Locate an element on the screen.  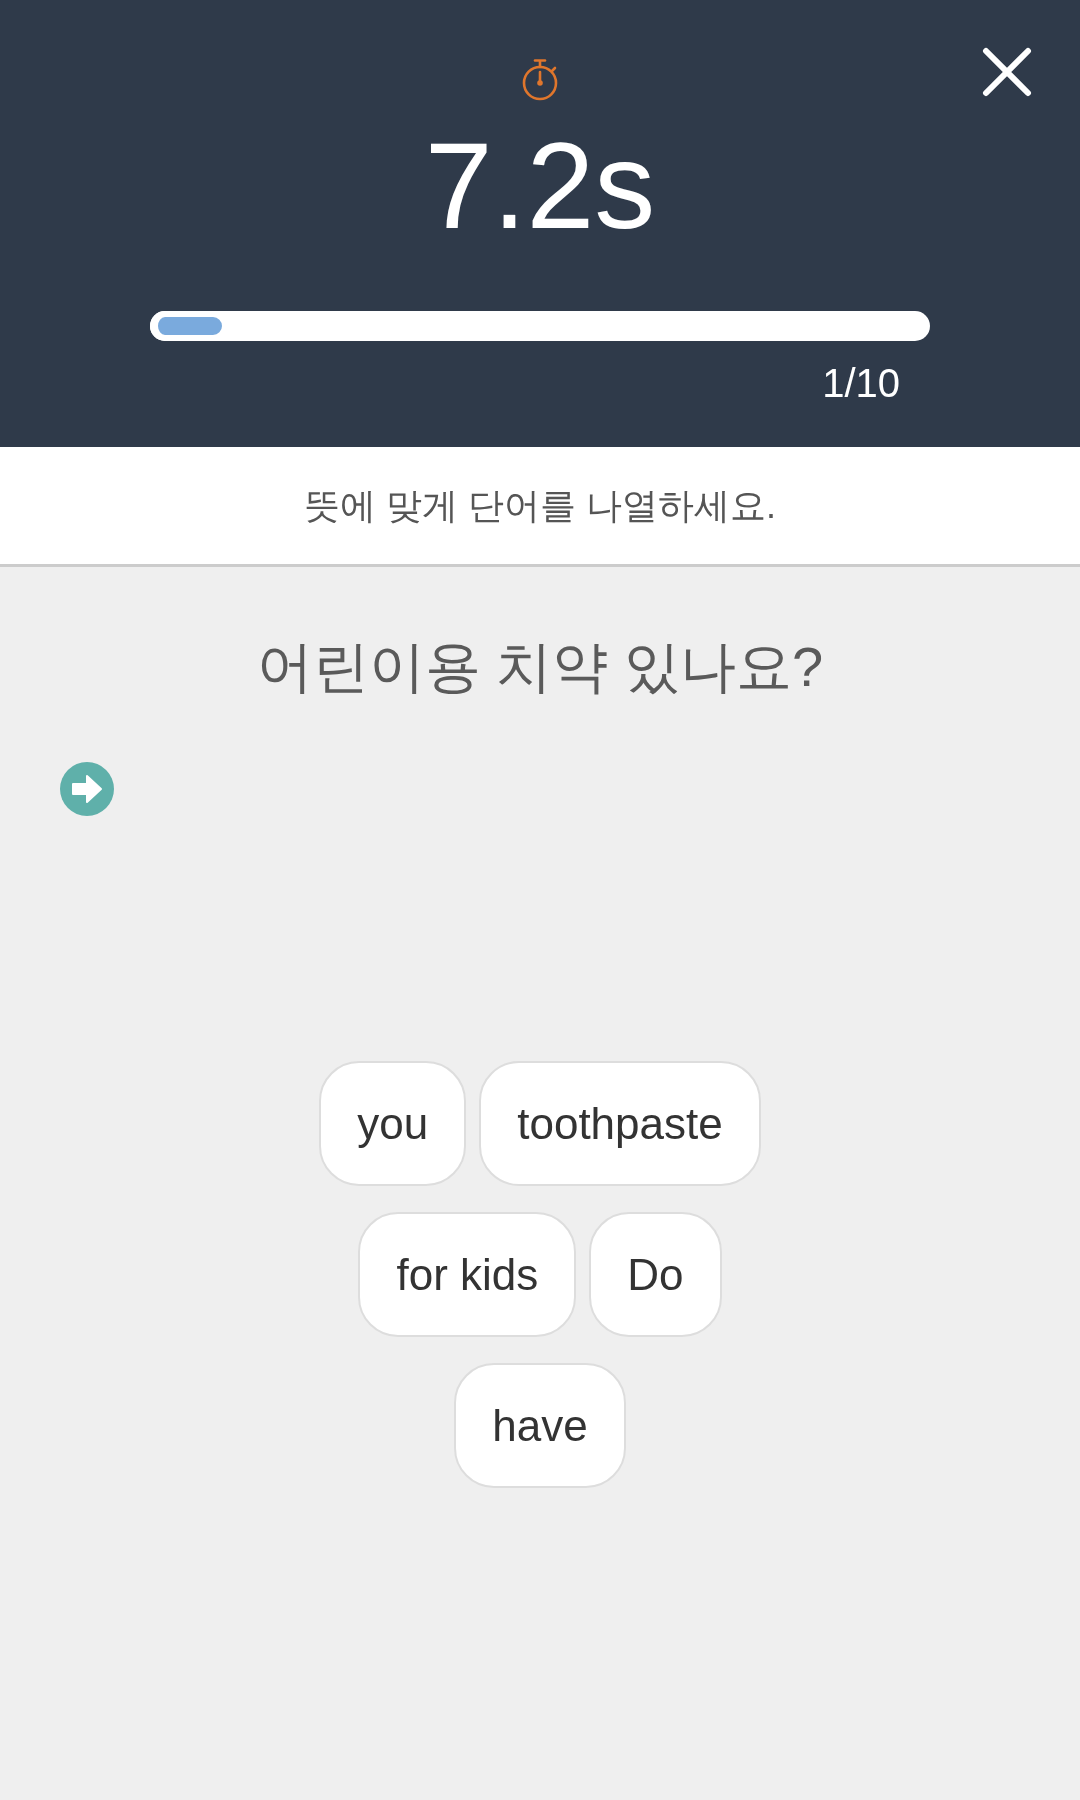
word-chip: toothpaste is located at coordinates (620, 1124).